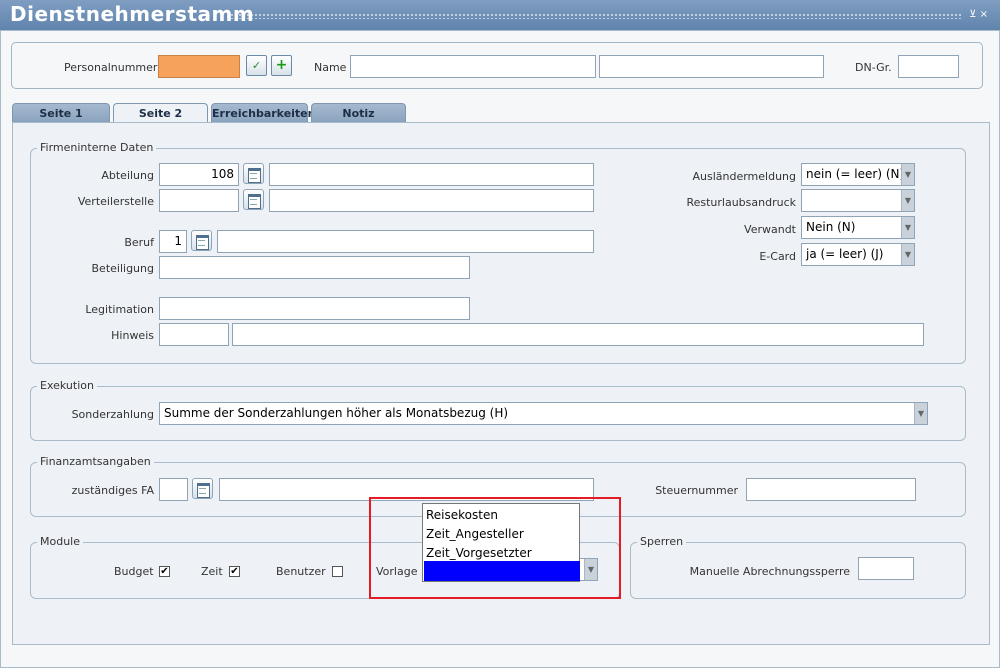 The width and height of the screenshot is (1000, 668). Describe the element at coordinates (97, 147) in the screenshot. I see `group-title: Firmeninterne Daten` at that location.